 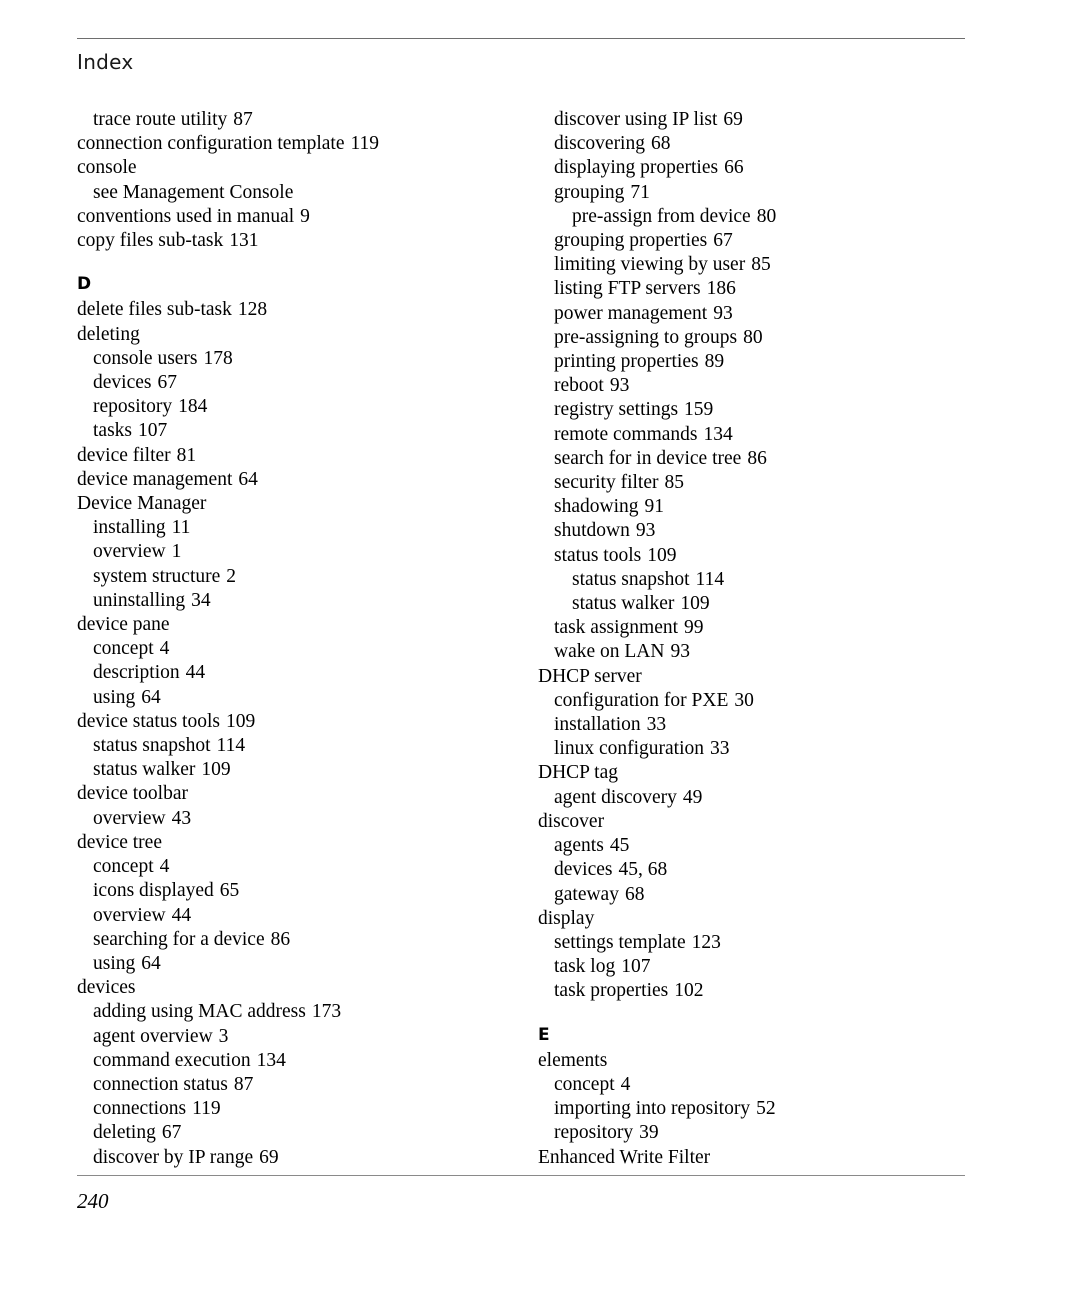 What do you see at coordinates (287, 335) in the screenshot?
I see `index-entry: deleting` at bounding box center [287, 335].